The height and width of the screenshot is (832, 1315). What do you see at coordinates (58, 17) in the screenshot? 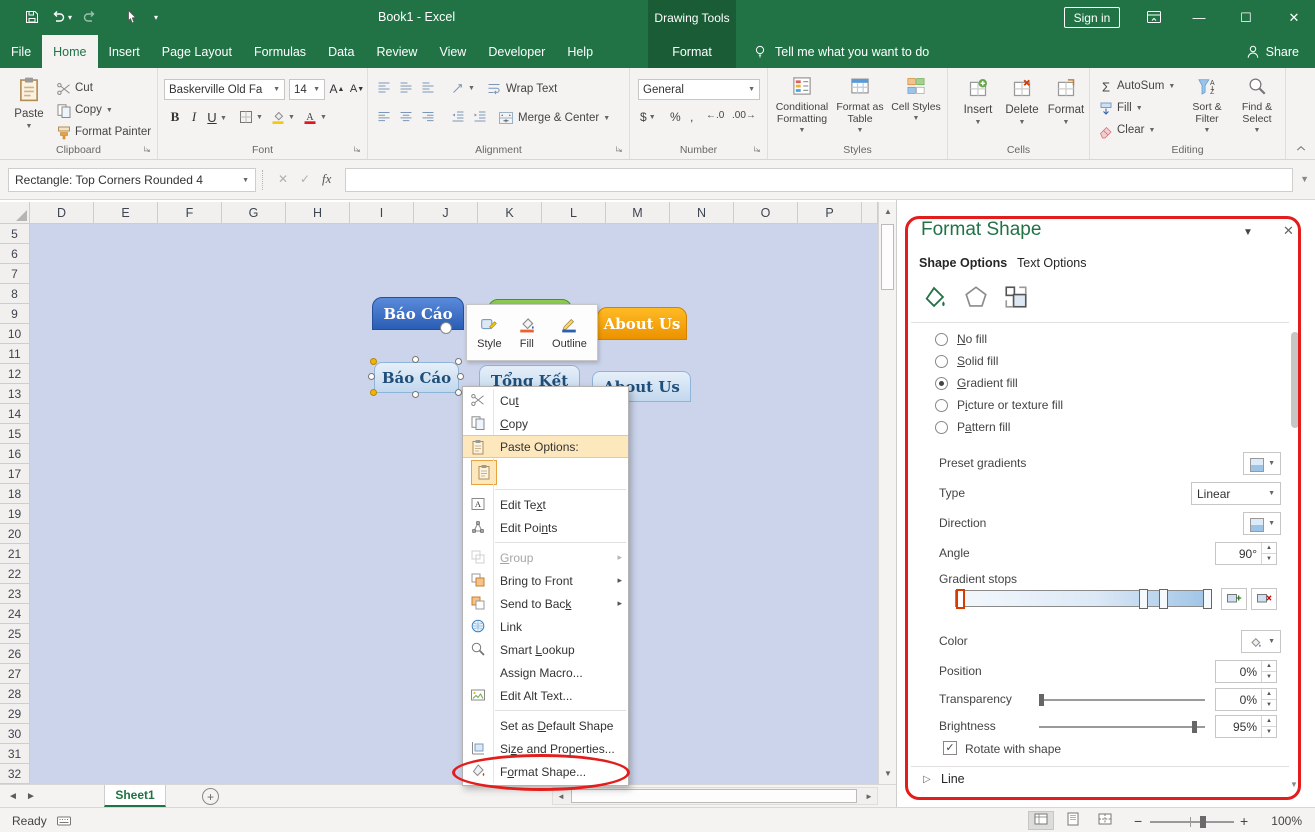
I see `undo-icon` at bounding box center [58, 17].